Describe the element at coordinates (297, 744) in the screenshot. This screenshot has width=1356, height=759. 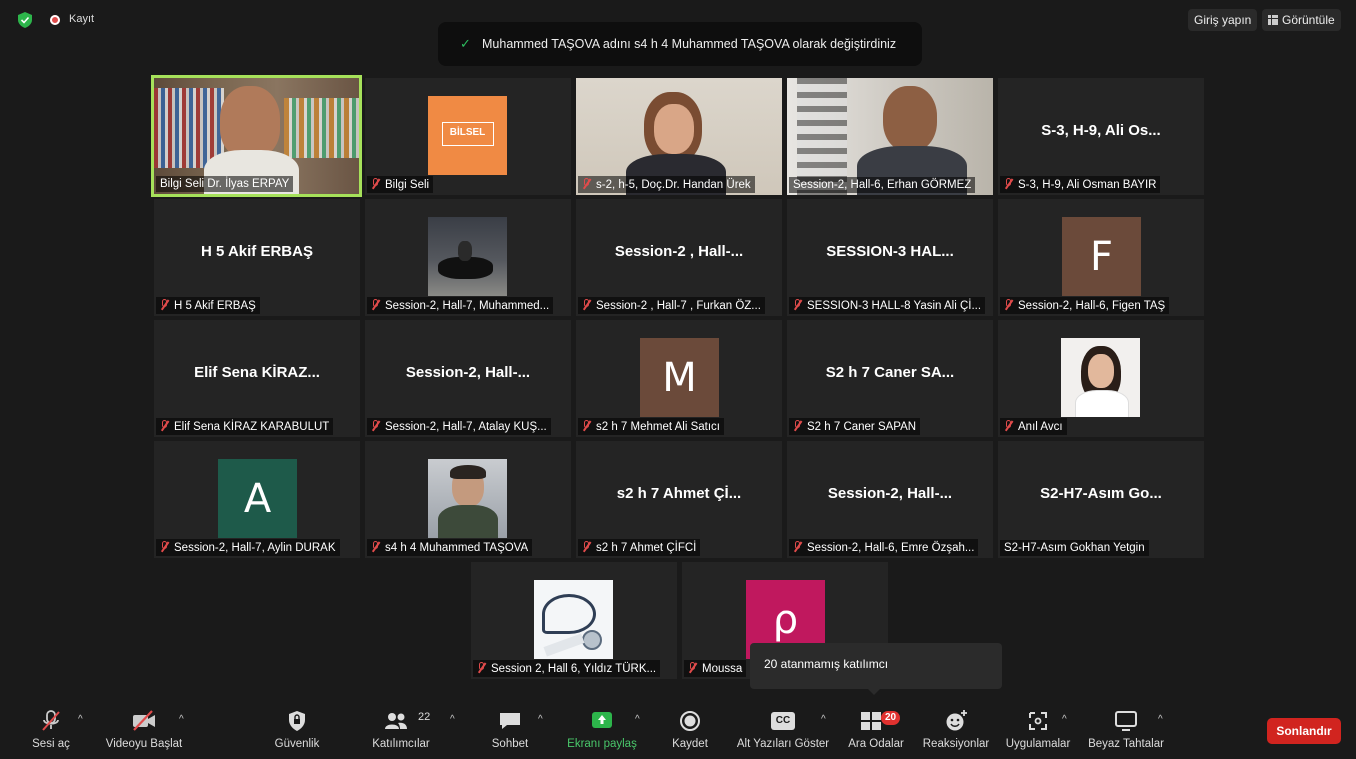
I see `security-label: Güvenlik` at that location.